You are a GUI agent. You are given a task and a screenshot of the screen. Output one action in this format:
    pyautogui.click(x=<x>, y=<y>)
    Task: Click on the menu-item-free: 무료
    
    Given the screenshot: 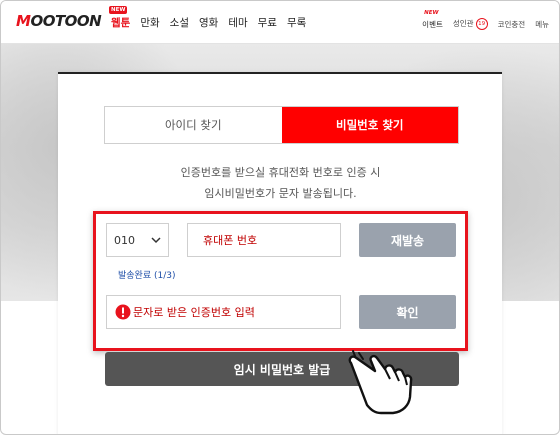 What is the action you would take?
    pyautogui.click(x=267, y=22)
    